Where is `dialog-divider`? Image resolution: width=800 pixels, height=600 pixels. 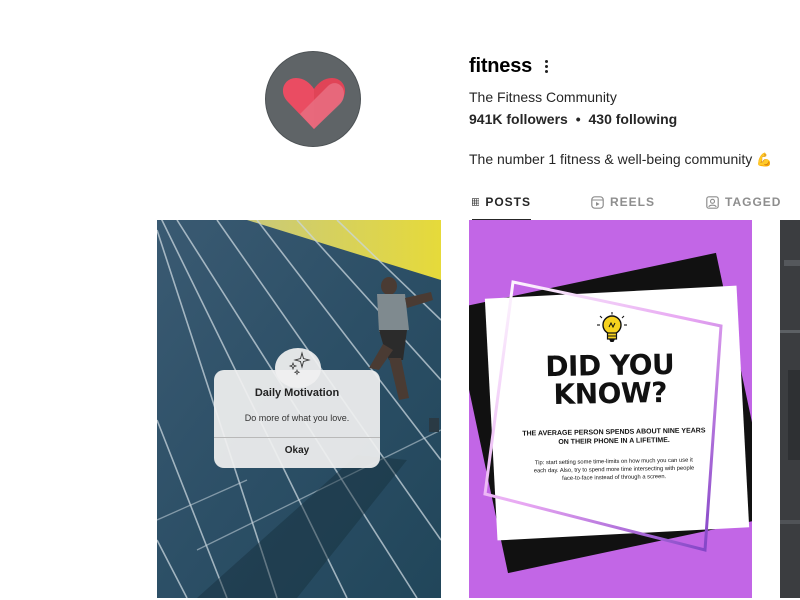
dialog-divider is located at coordinates (297, 437).